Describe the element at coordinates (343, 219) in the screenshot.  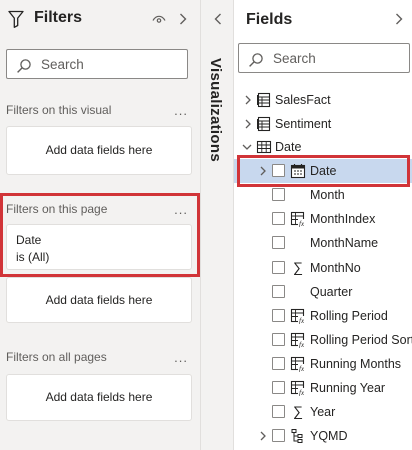
I see `field-name: MonthIndex` at that location.